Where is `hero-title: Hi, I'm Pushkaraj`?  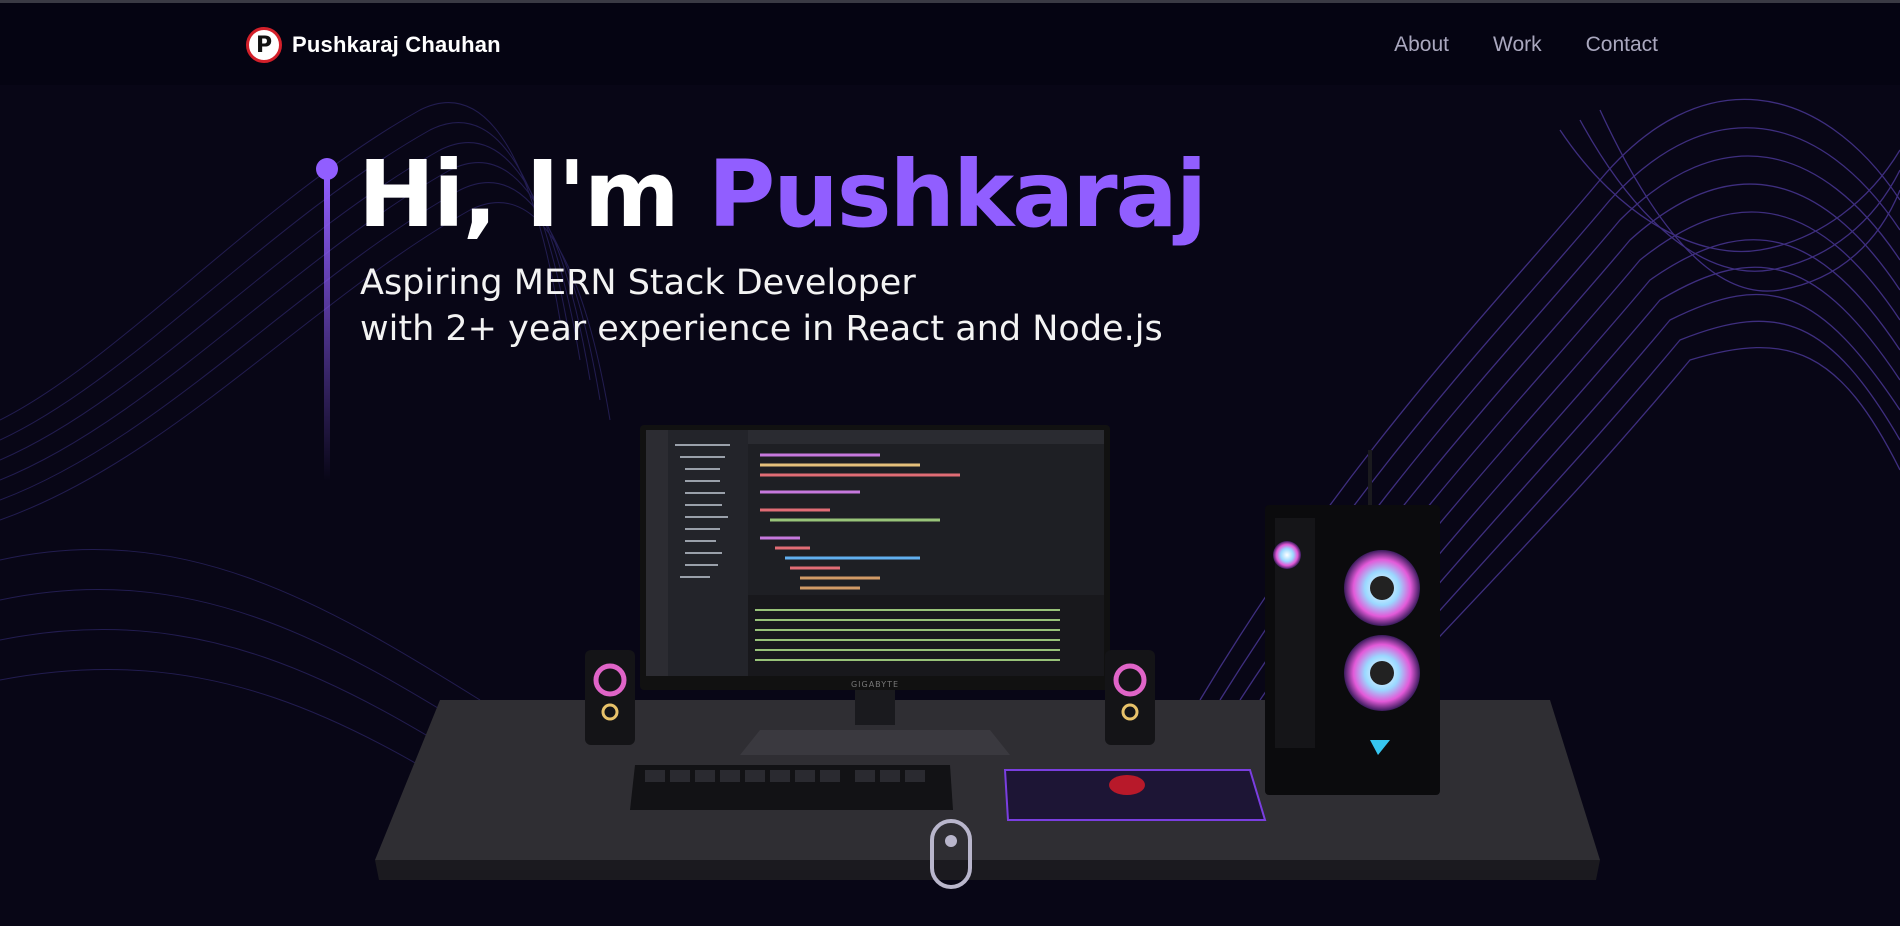
hero-title: Hi, I'm Pushkaraj is located at coordinates (782, 195).